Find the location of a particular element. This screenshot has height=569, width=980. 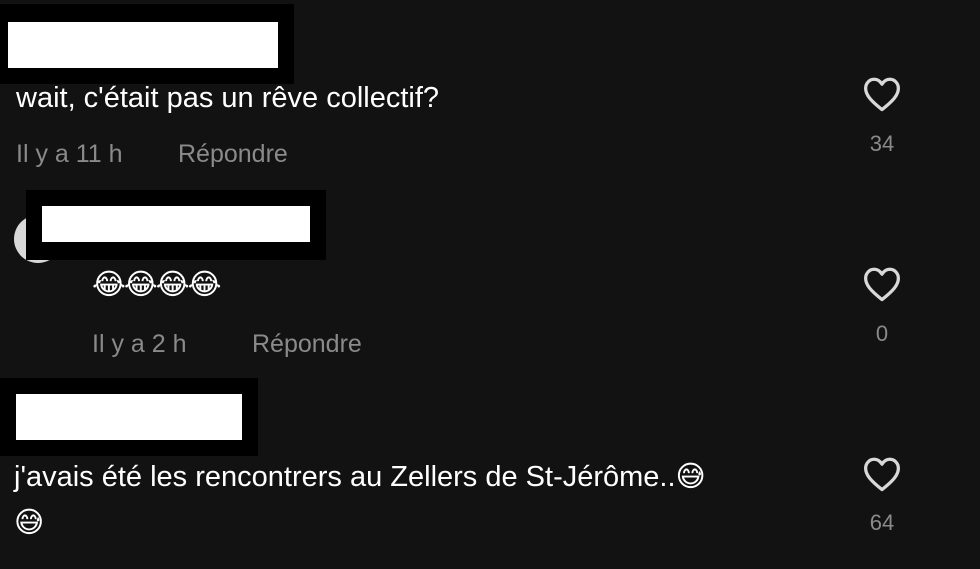

comment-text-line-2: 😅 is located at coordinates (29, 522).